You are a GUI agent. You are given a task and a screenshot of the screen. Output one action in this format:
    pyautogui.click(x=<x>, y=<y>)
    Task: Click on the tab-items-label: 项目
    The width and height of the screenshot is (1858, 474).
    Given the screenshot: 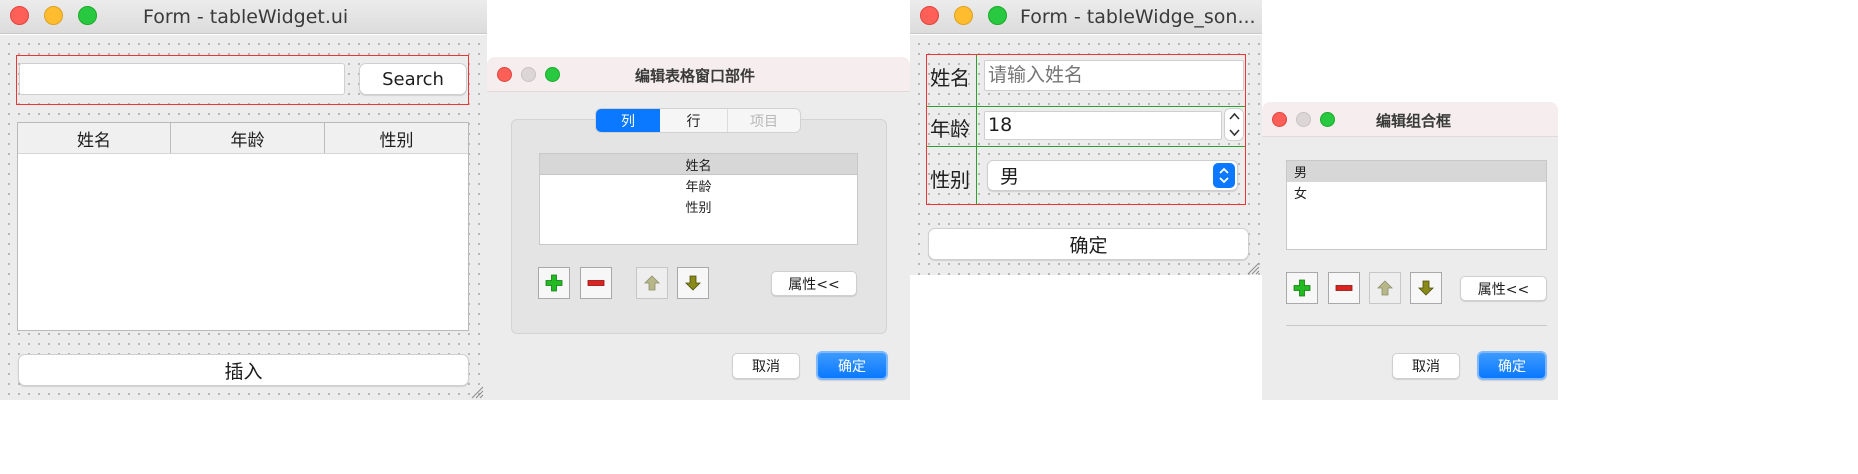 What is the action you would take?
    pyautogui.click(x=764, y=121)
    